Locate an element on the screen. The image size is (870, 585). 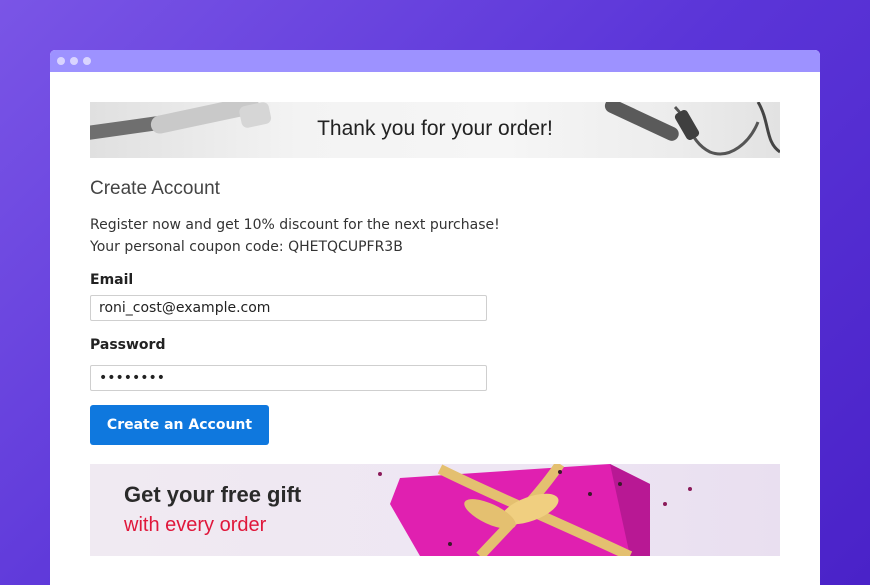
create-account-button: Create an Account is located at coordinates (179, 425).